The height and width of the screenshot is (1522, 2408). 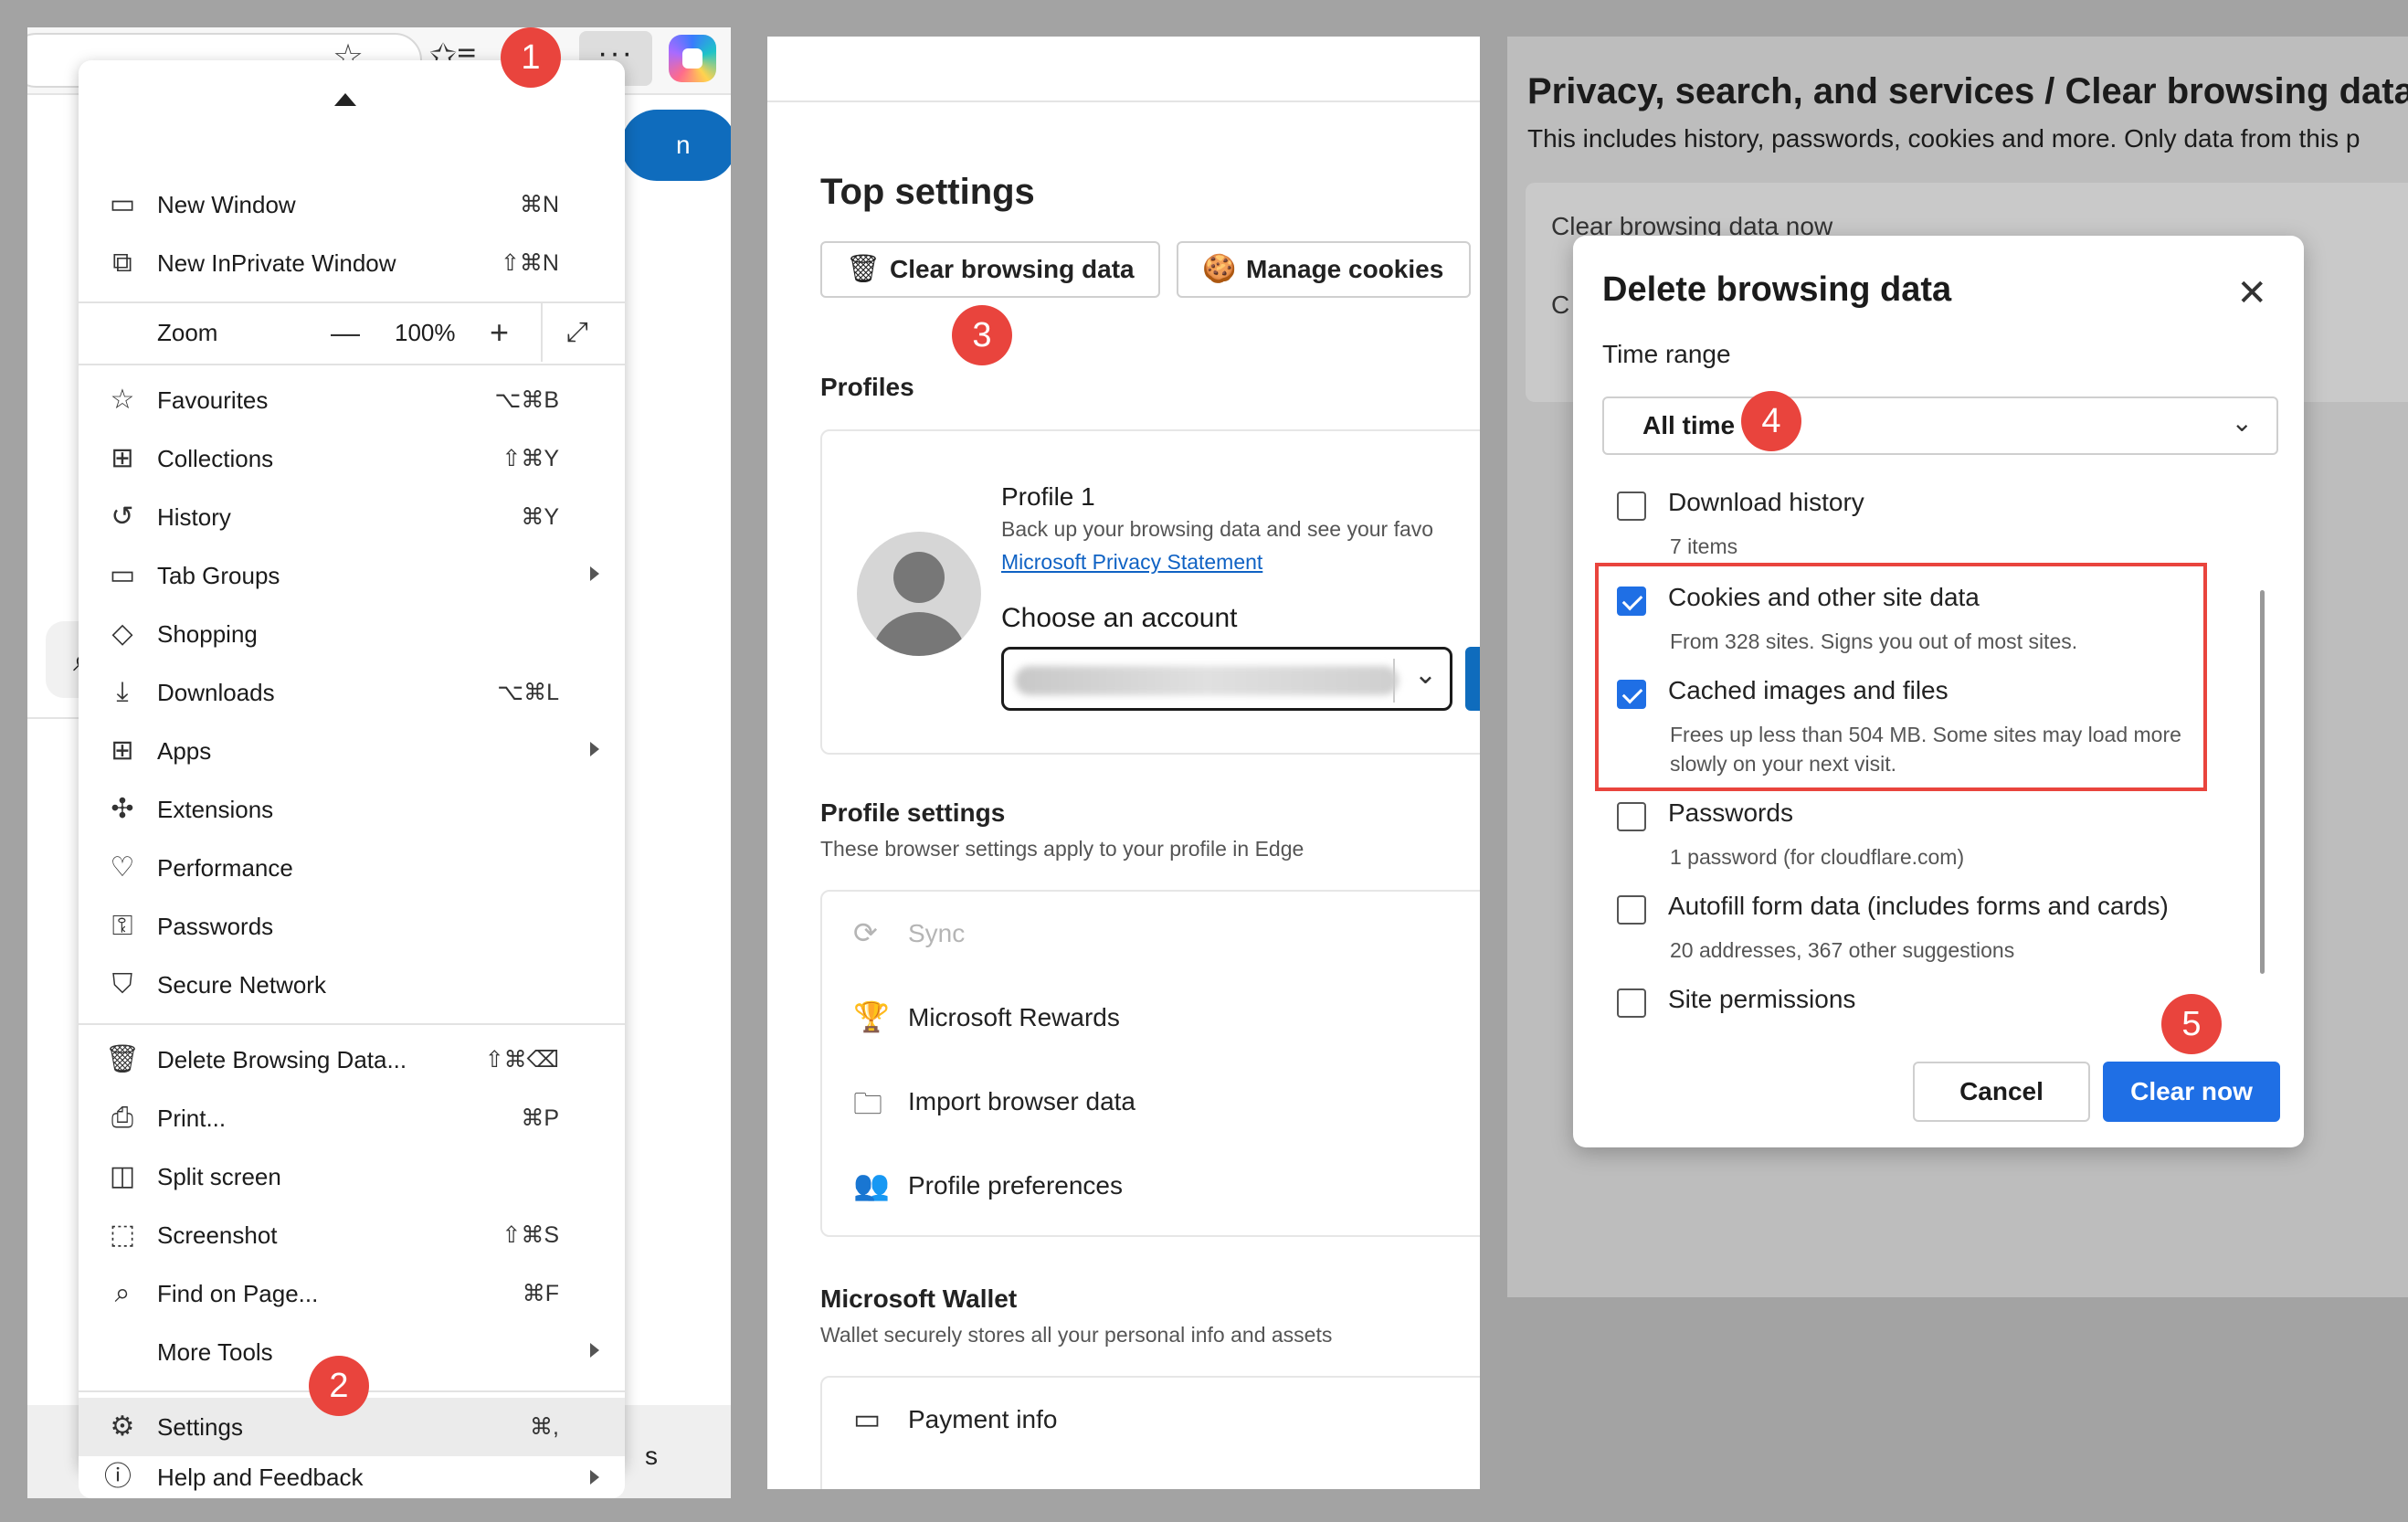 I want to click on chevron-down-icon: ⌄, so click(x=1425, y=675).